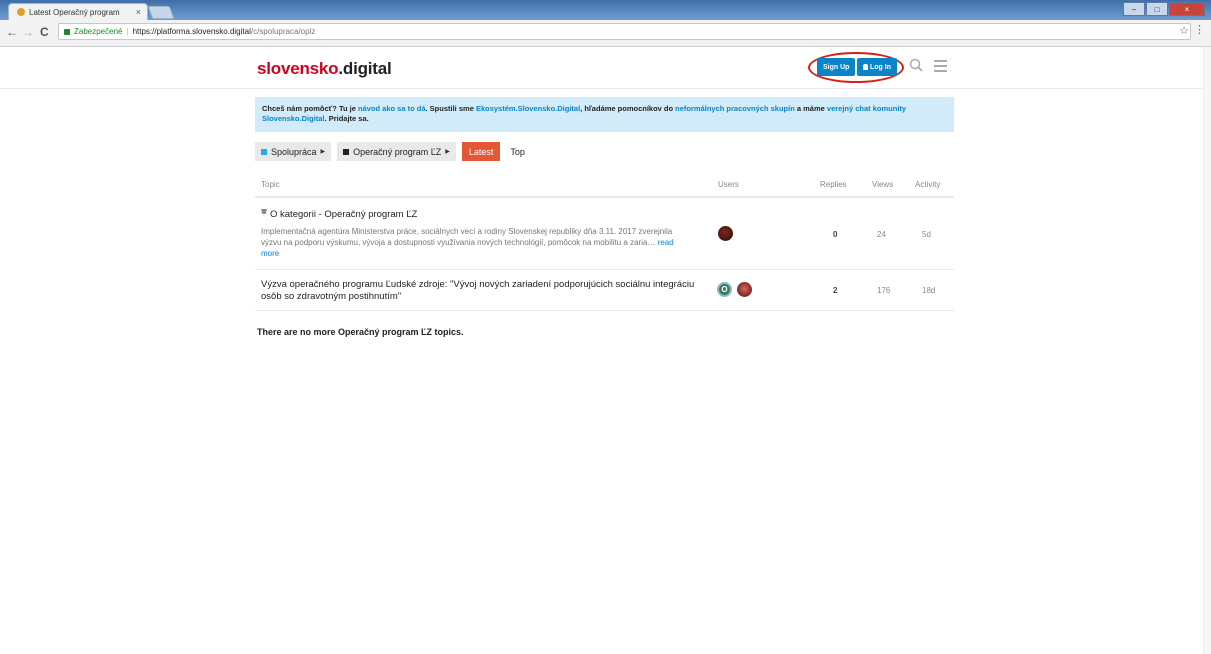  Describe the element at coordinates (724, 289) in the screenshot. I see `avatar: O` at that location.